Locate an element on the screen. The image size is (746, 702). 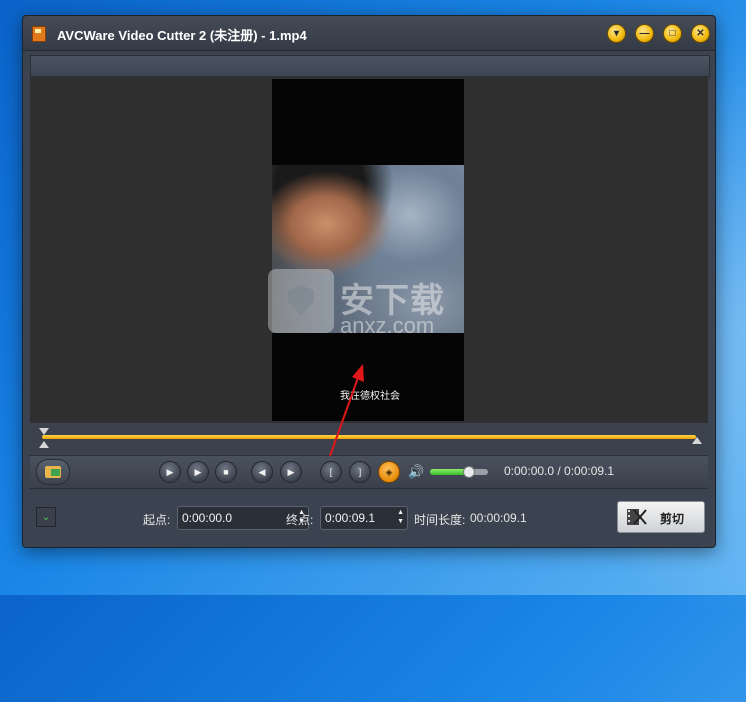
end-time-value: 0:00:09.1 is located at coordinates (350, 518).